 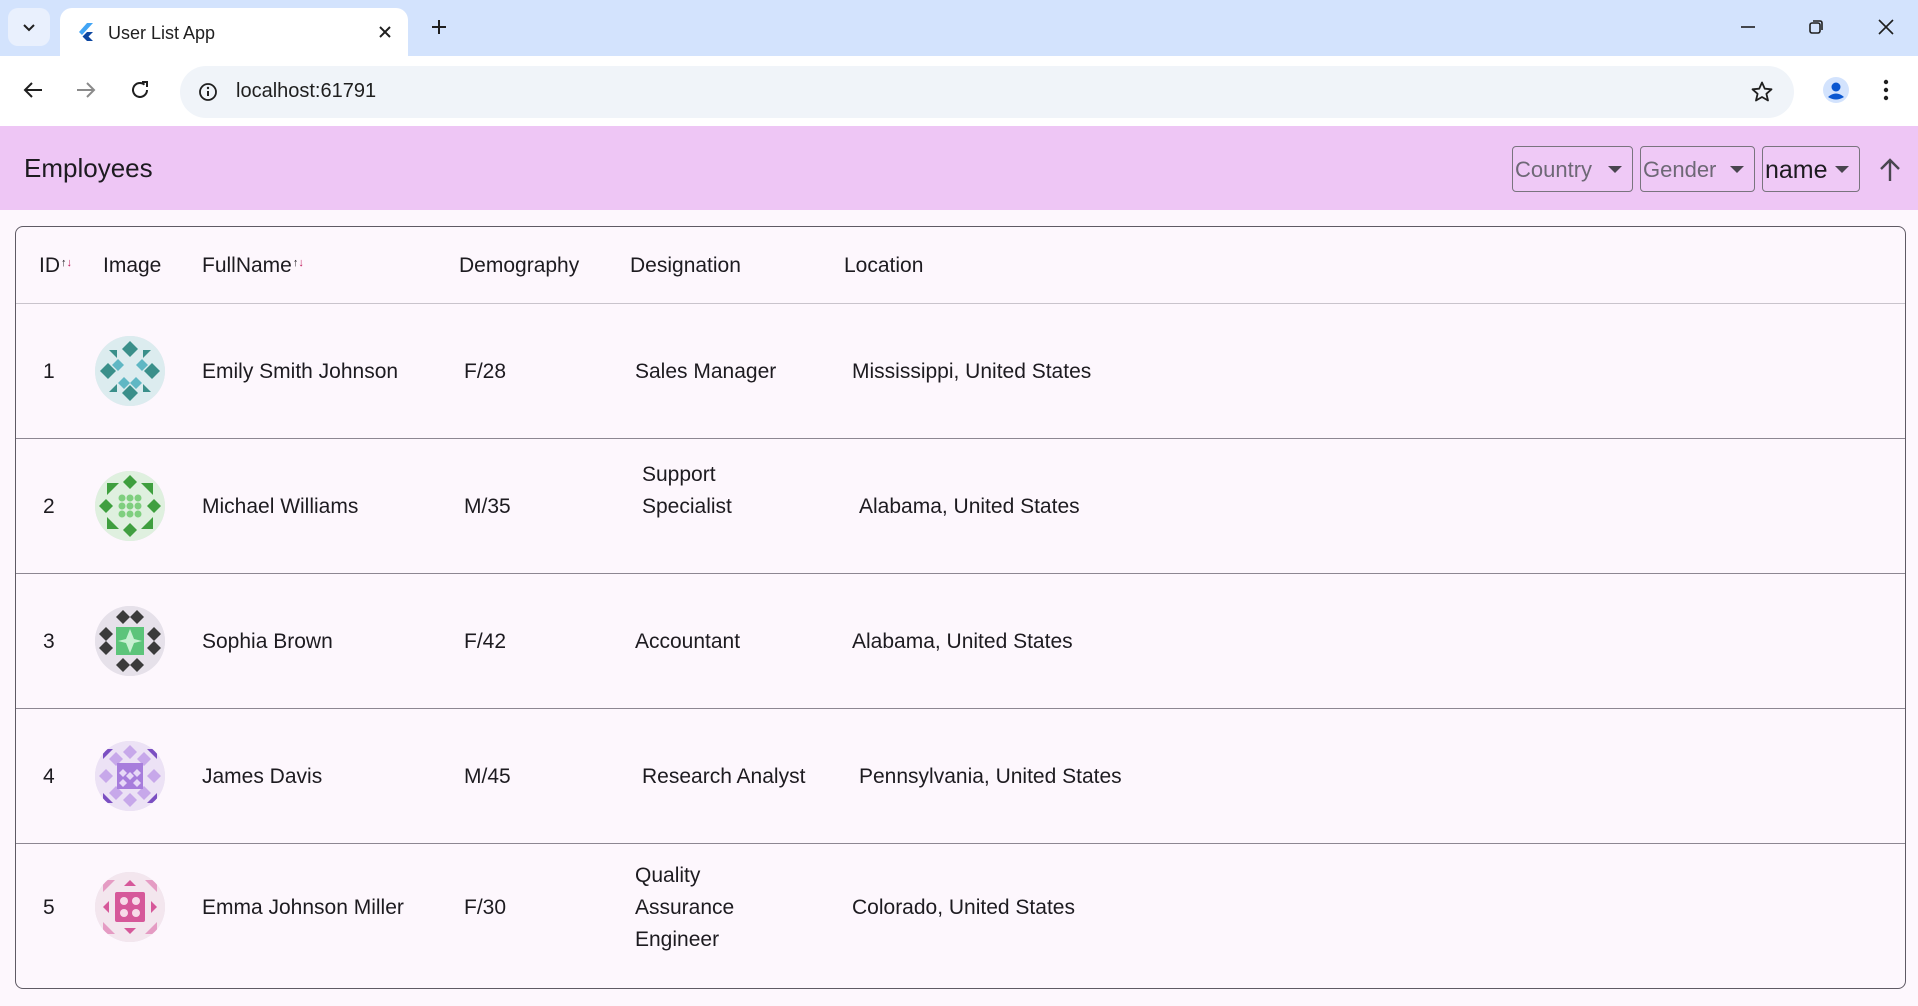 I want to click on column-header-fullname: FullName↑↓, so click(x=253, y=266).